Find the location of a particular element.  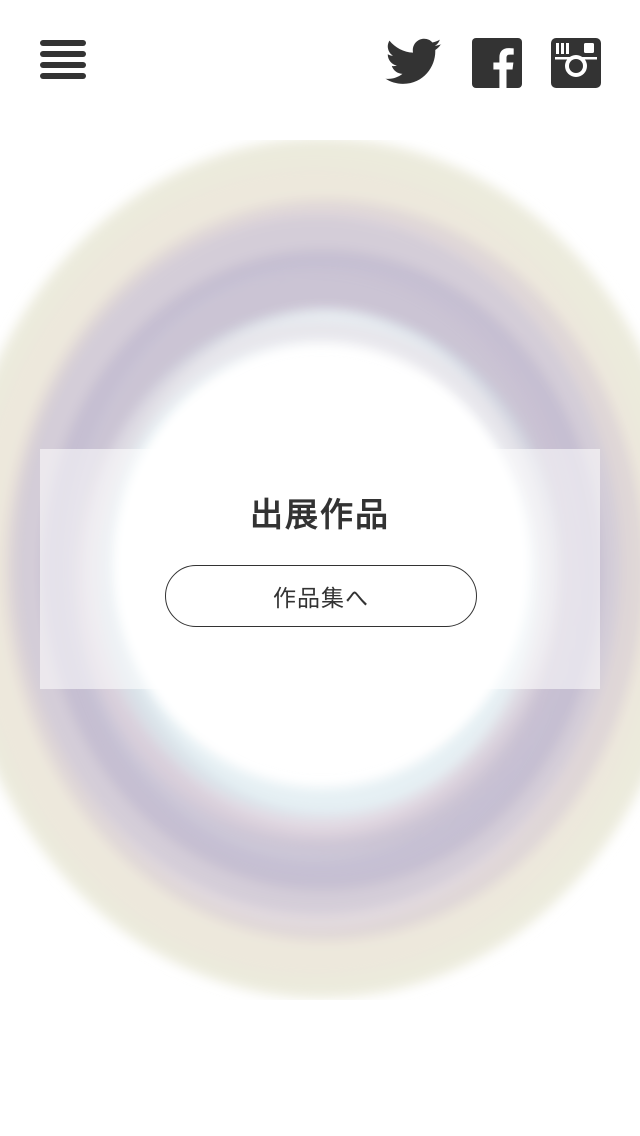

header is located at coordinates (320, 60).